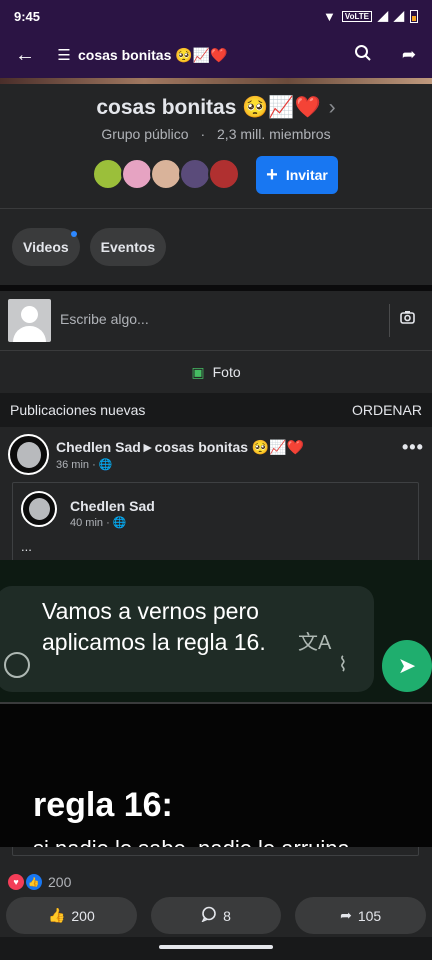 Image resolution: width=432 pixels, height=960 pixels. I want to click on system-nav-bar, so click(216, 948).